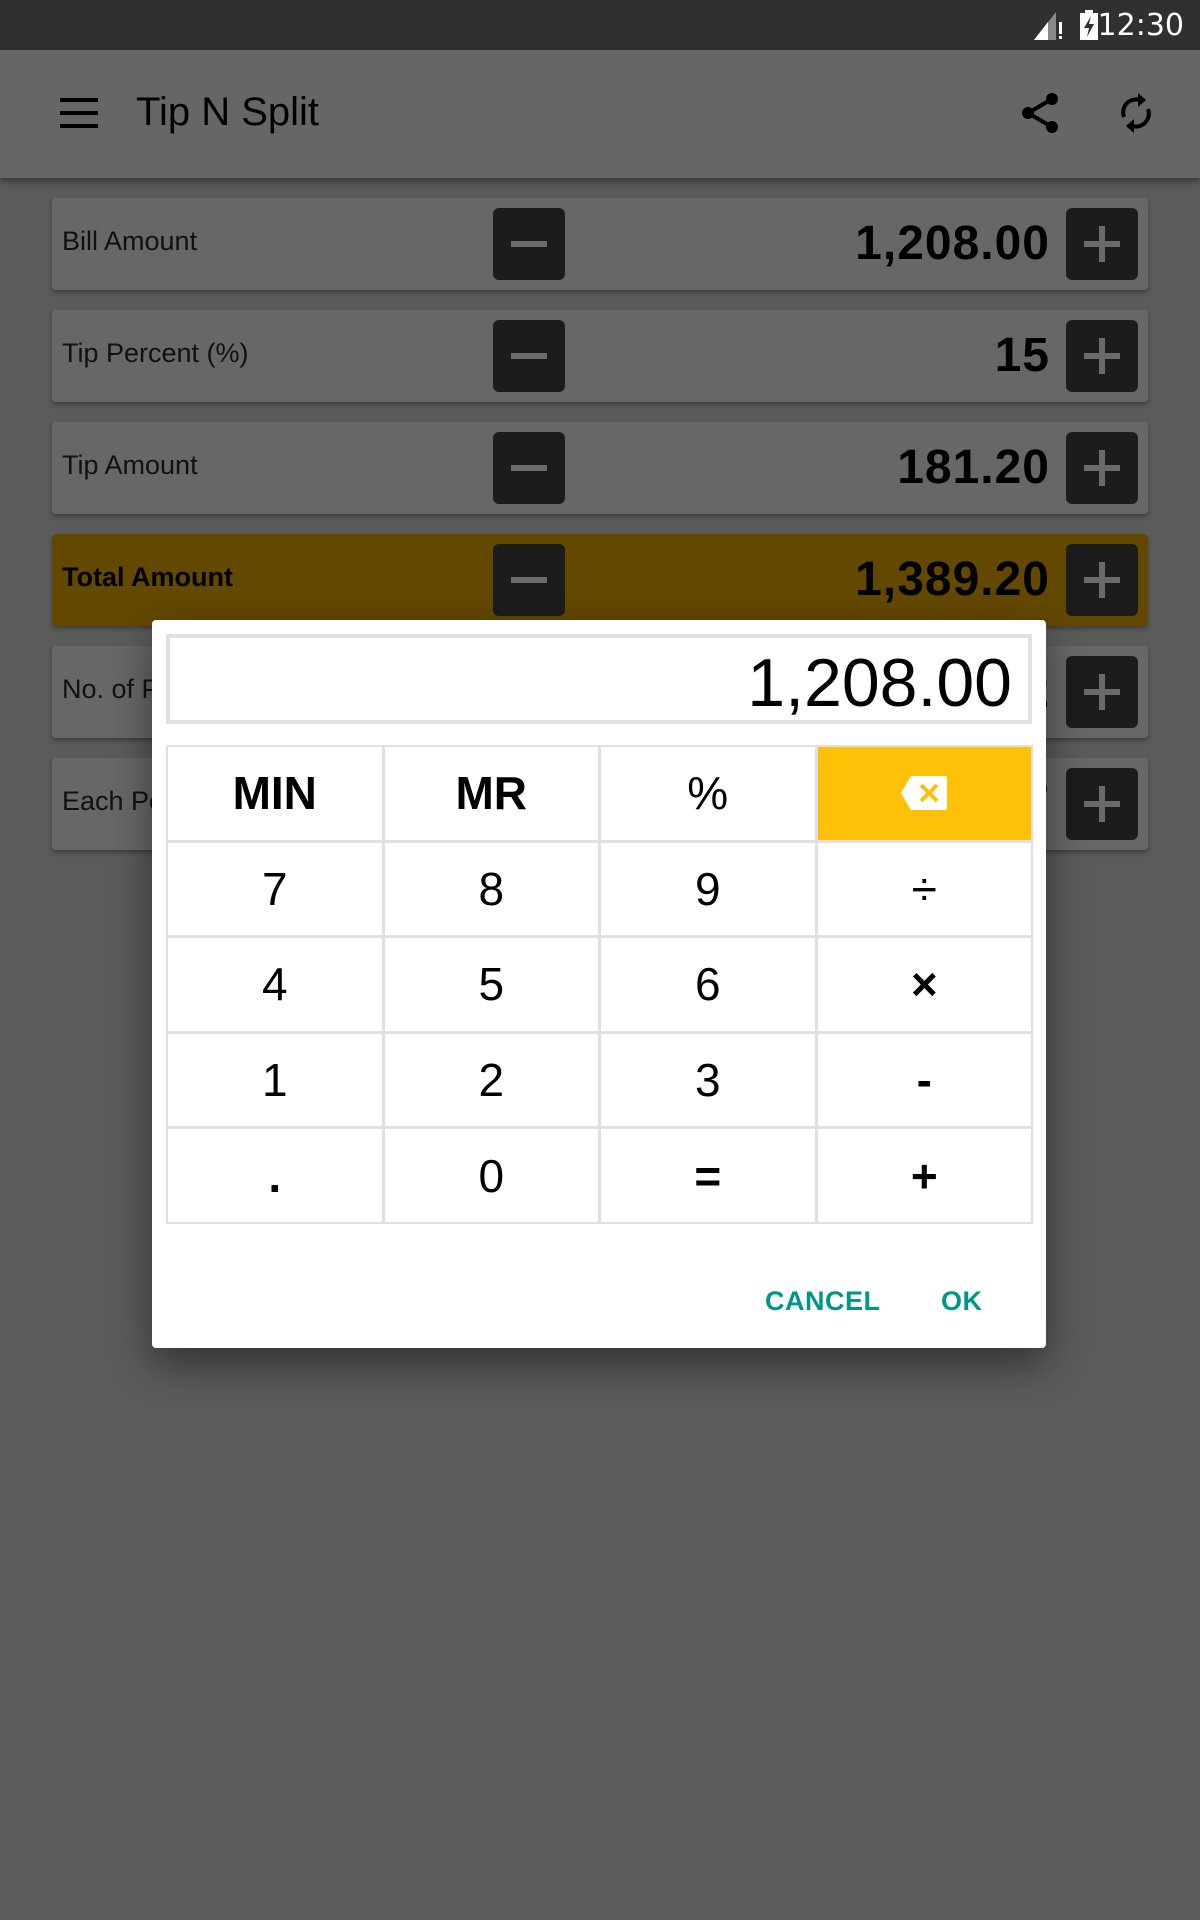 This screenshot has height=1920, width=1200. Describe the element at coordinates (275, 1175) in the screenshot. I see `key-decimal: .` at that location.